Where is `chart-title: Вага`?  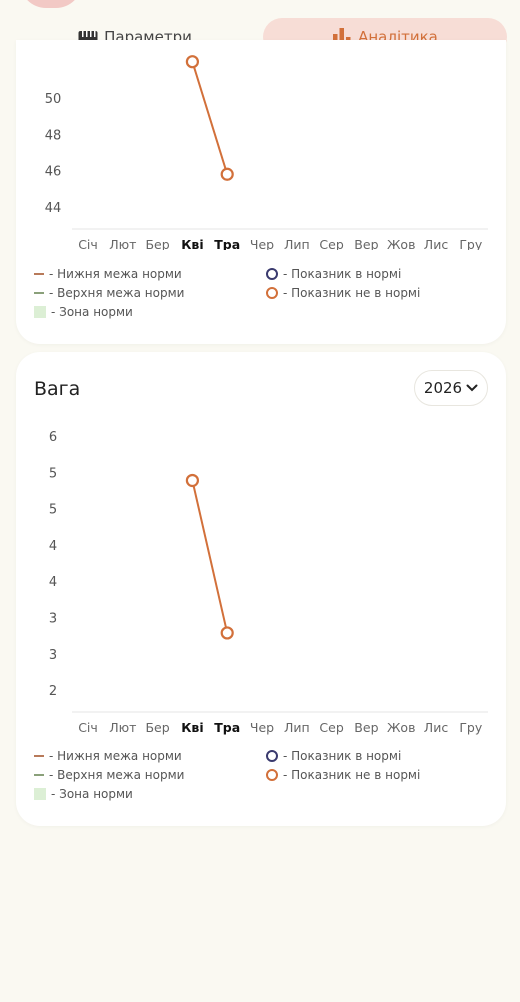
chart-title: Вага is located at coordinates (57, 389).